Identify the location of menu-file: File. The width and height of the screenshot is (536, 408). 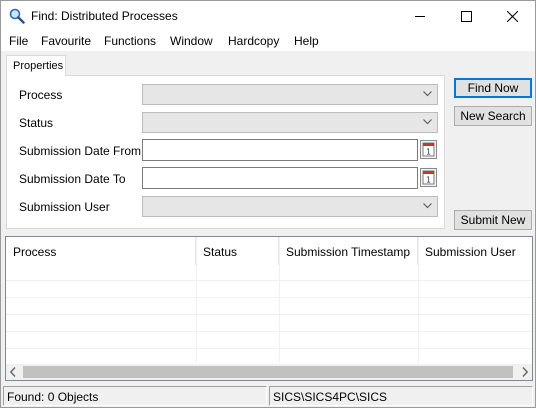
(18, 41).